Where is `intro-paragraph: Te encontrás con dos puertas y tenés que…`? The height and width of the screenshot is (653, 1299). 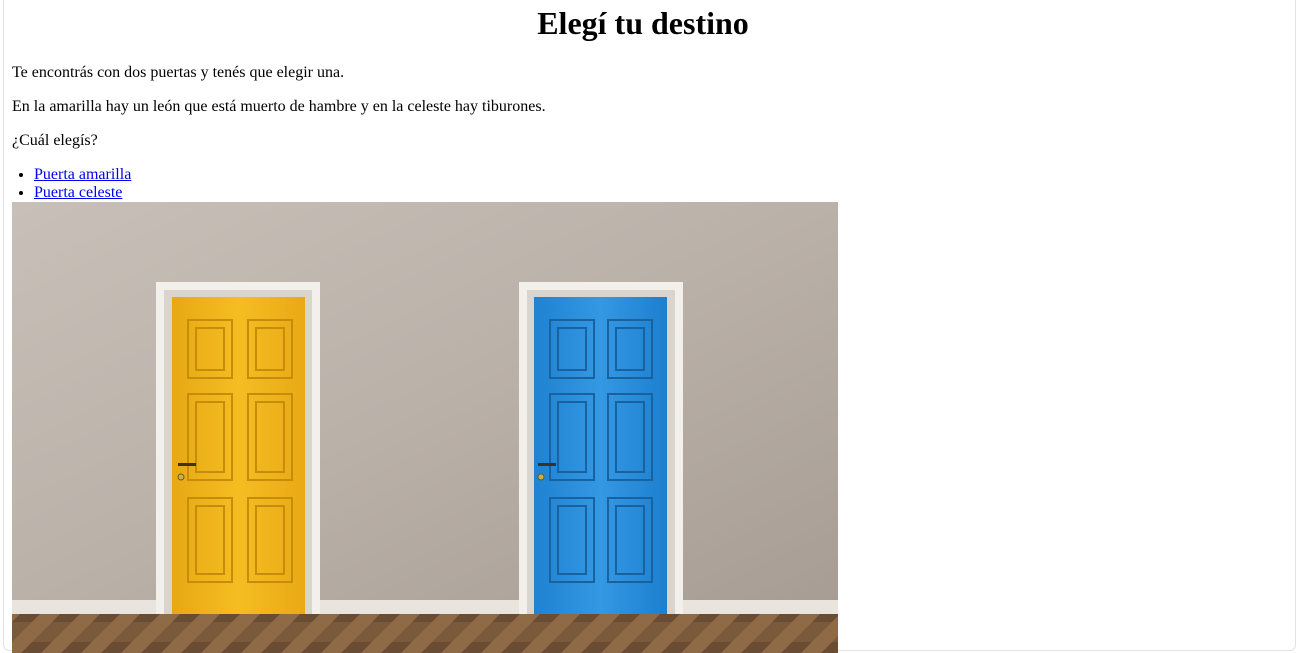 intro-paragraph: Te encontrás con dos puertas y tenés que… is located at coordinates (178, 72).